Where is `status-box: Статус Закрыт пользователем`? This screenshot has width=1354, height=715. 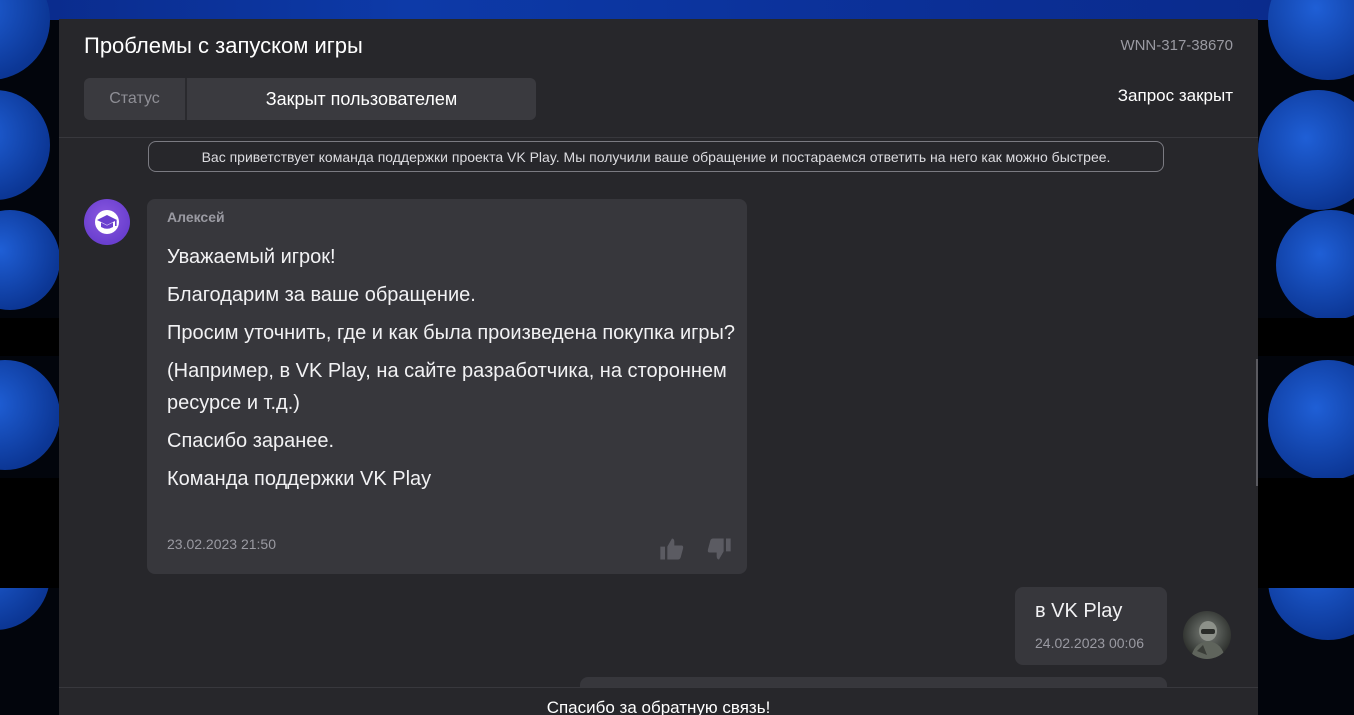
status-box: Статус Закрыт пользователем is located at coordinates (310, 99).